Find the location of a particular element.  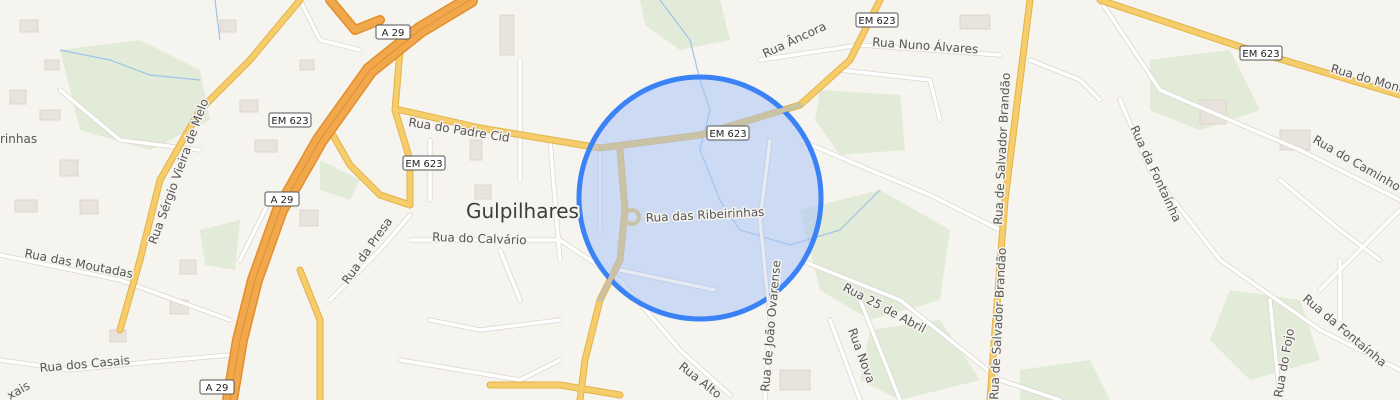

em623-shield-a: EM 623 is located at coordinates (290, 120).